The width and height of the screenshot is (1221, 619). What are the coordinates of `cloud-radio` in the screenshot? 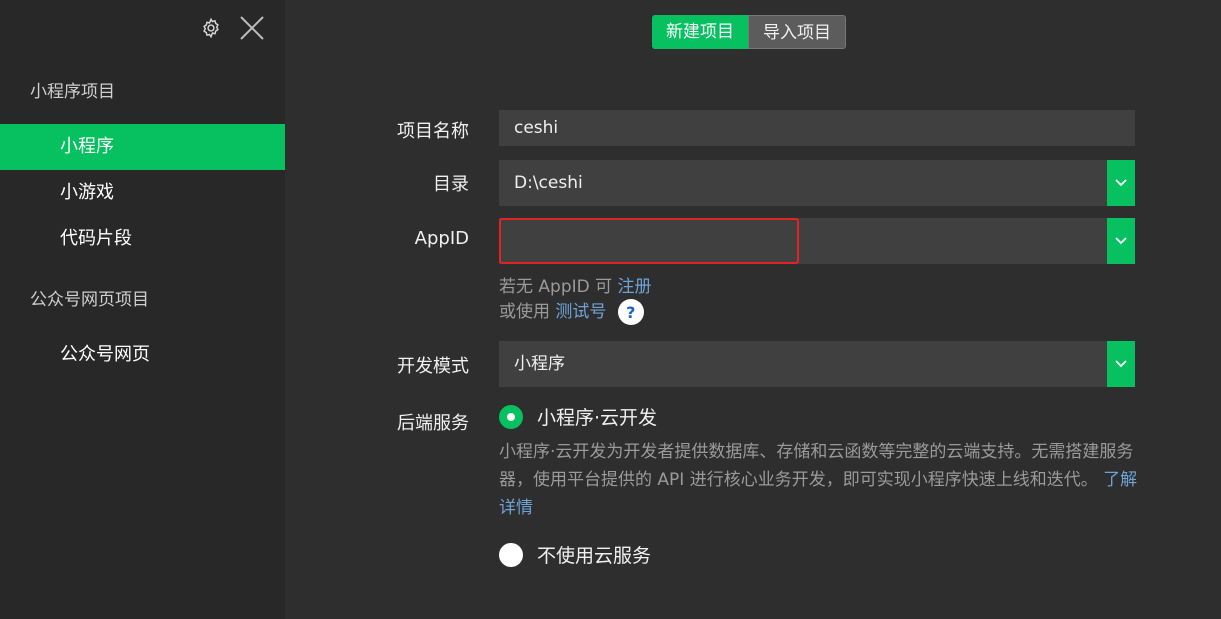 It's located at (511, 416).